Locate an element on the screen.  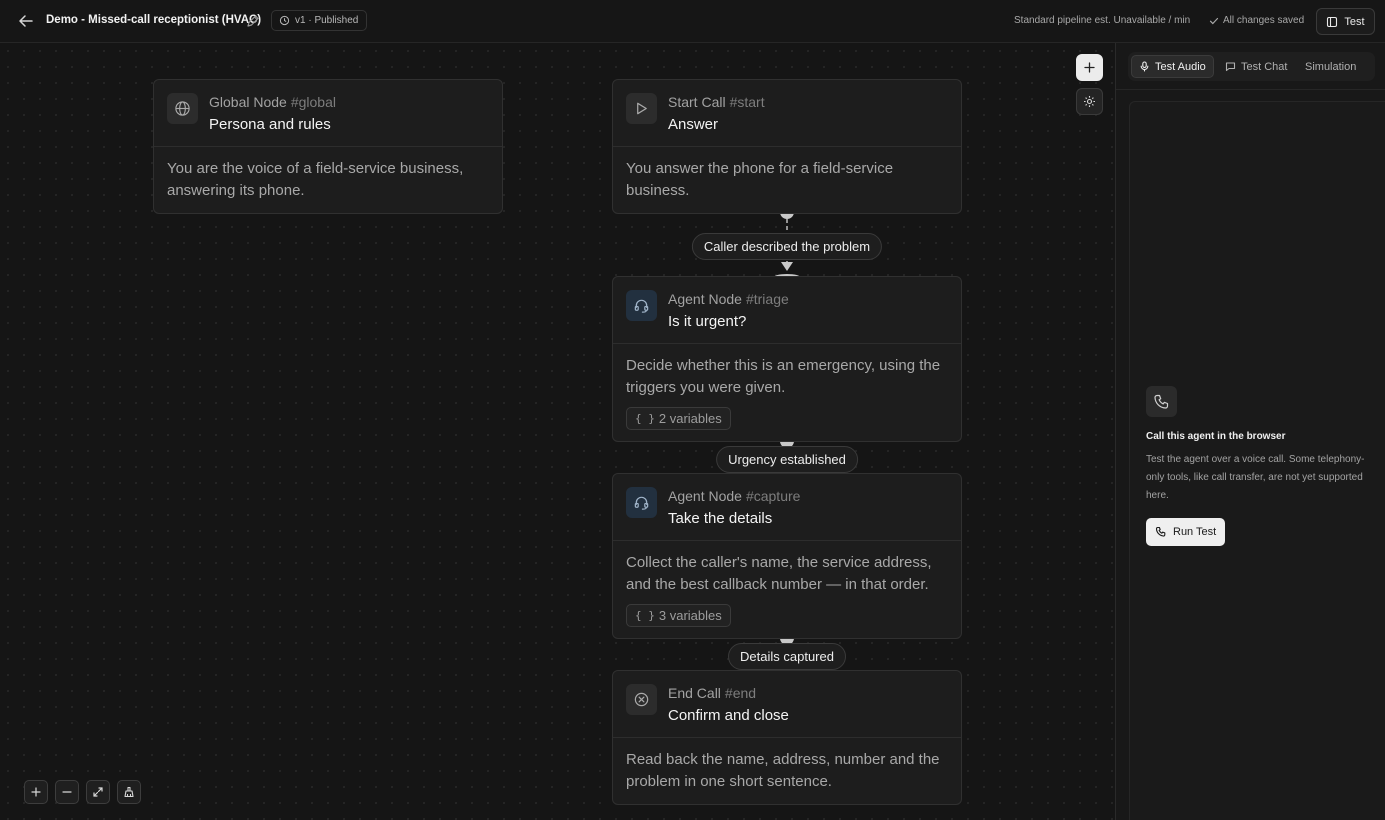
check-icon is located at coordinates (1214, 20).